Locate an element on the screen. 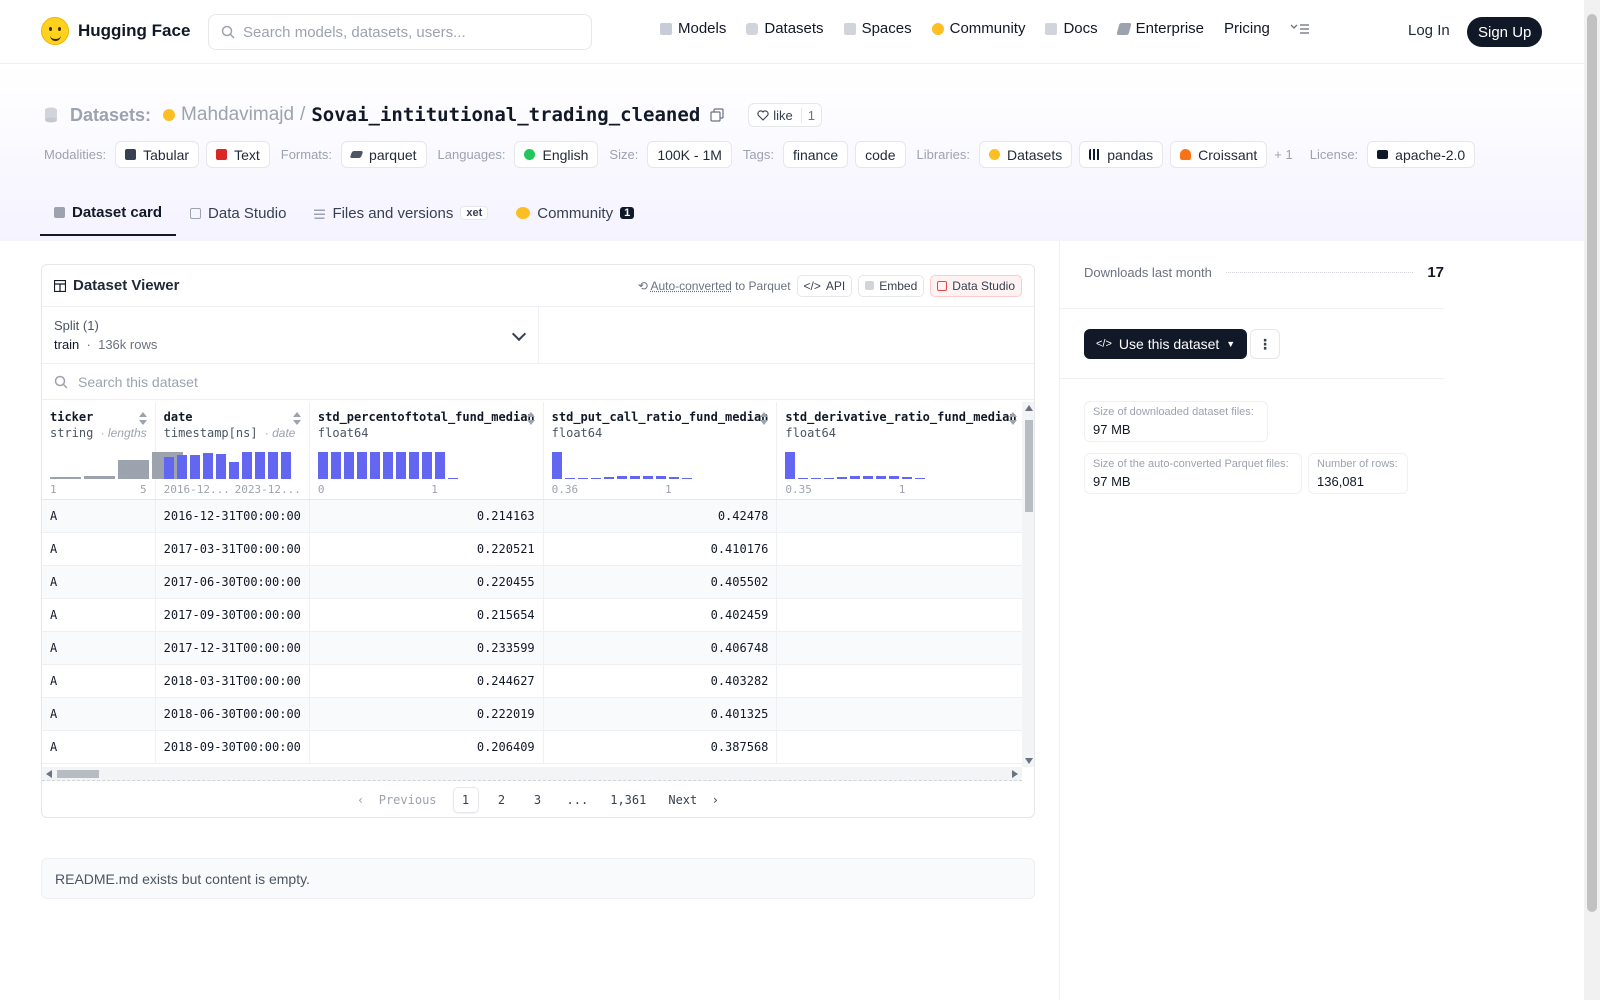  table-cell: 2018-03-31T00:00:00 is located at coordinates (232, 681).